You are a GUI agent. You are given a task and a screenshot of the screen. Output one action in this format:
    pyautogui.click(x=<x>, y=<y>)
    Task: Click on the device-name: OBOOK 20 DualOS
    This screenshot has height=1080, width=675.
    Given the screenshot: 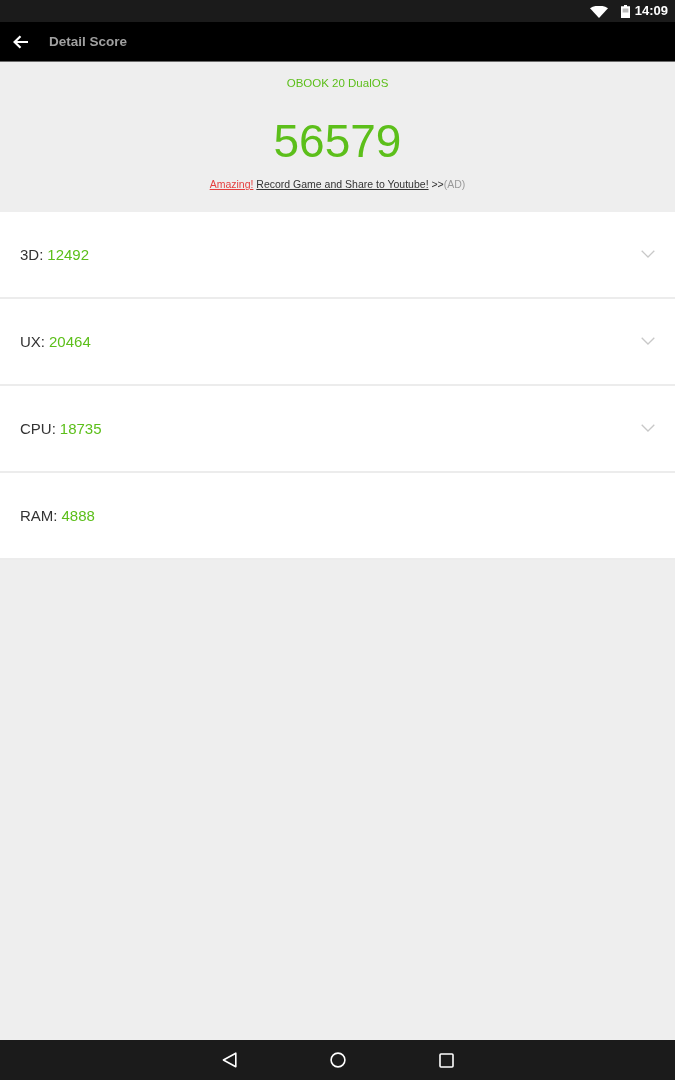 What is the action you would take?
    pyautogui.click(x=337, y=83)
    